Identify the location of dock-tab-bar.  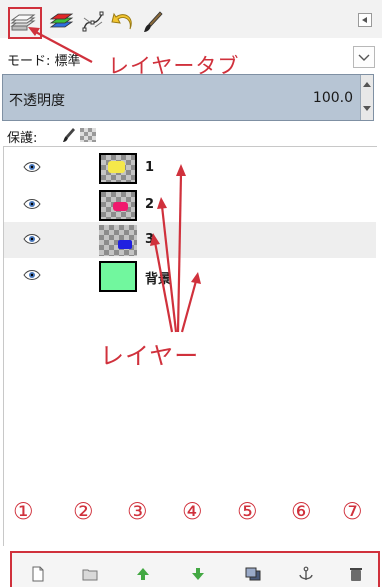
(191, 19).